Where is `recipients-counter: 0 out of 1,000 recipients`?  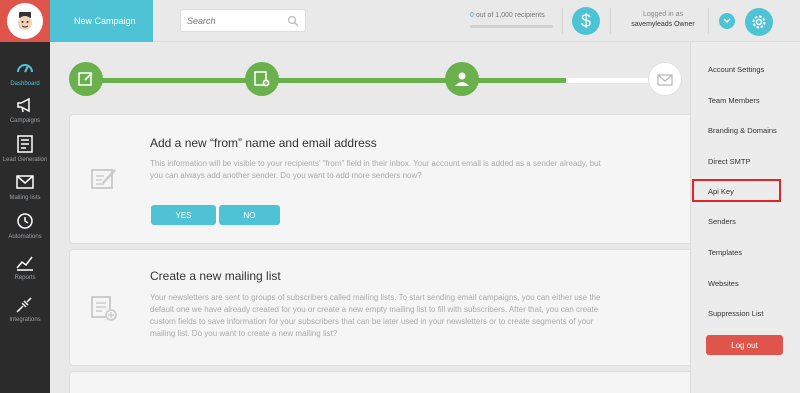
recipients-counter: 0 out of 1,000 recipients is located at coordinates (507, 15).